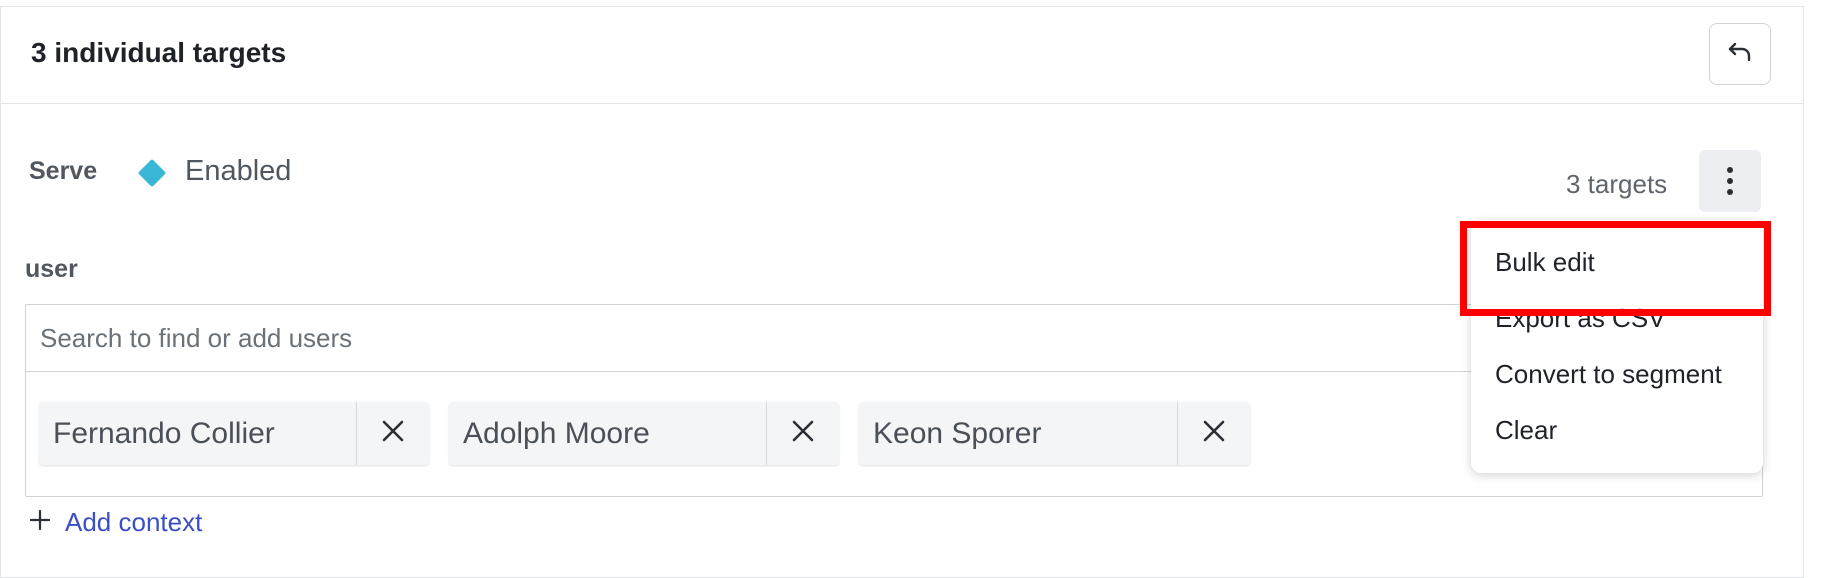 Image resolution: width=1826 pixels, height=578 pixels. Describe the element at coordinates (1617, 262) in the screenshot. I see `menu-item-bulk-edit: Bulk edit` at that location.